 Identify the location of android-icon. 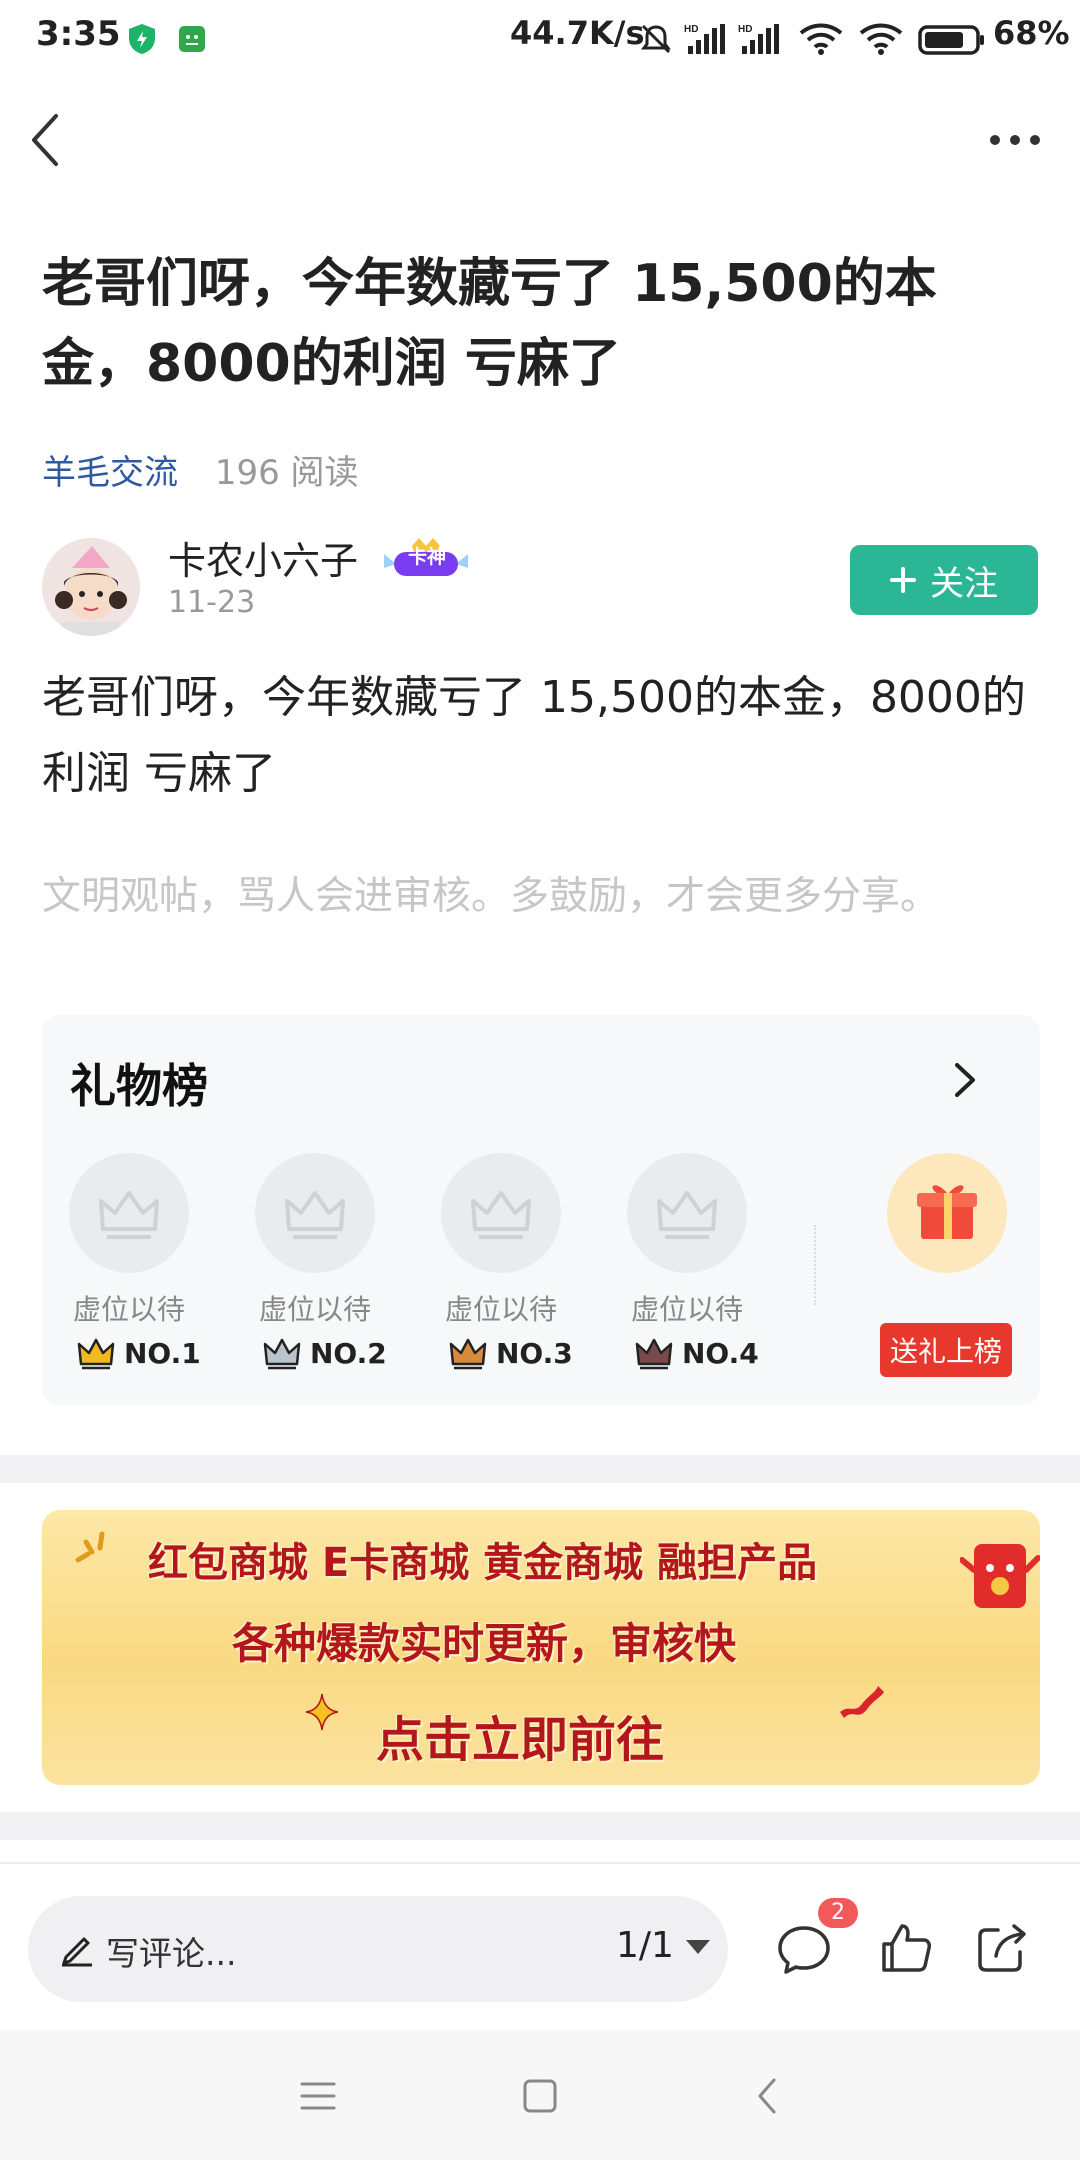
(192, 39).